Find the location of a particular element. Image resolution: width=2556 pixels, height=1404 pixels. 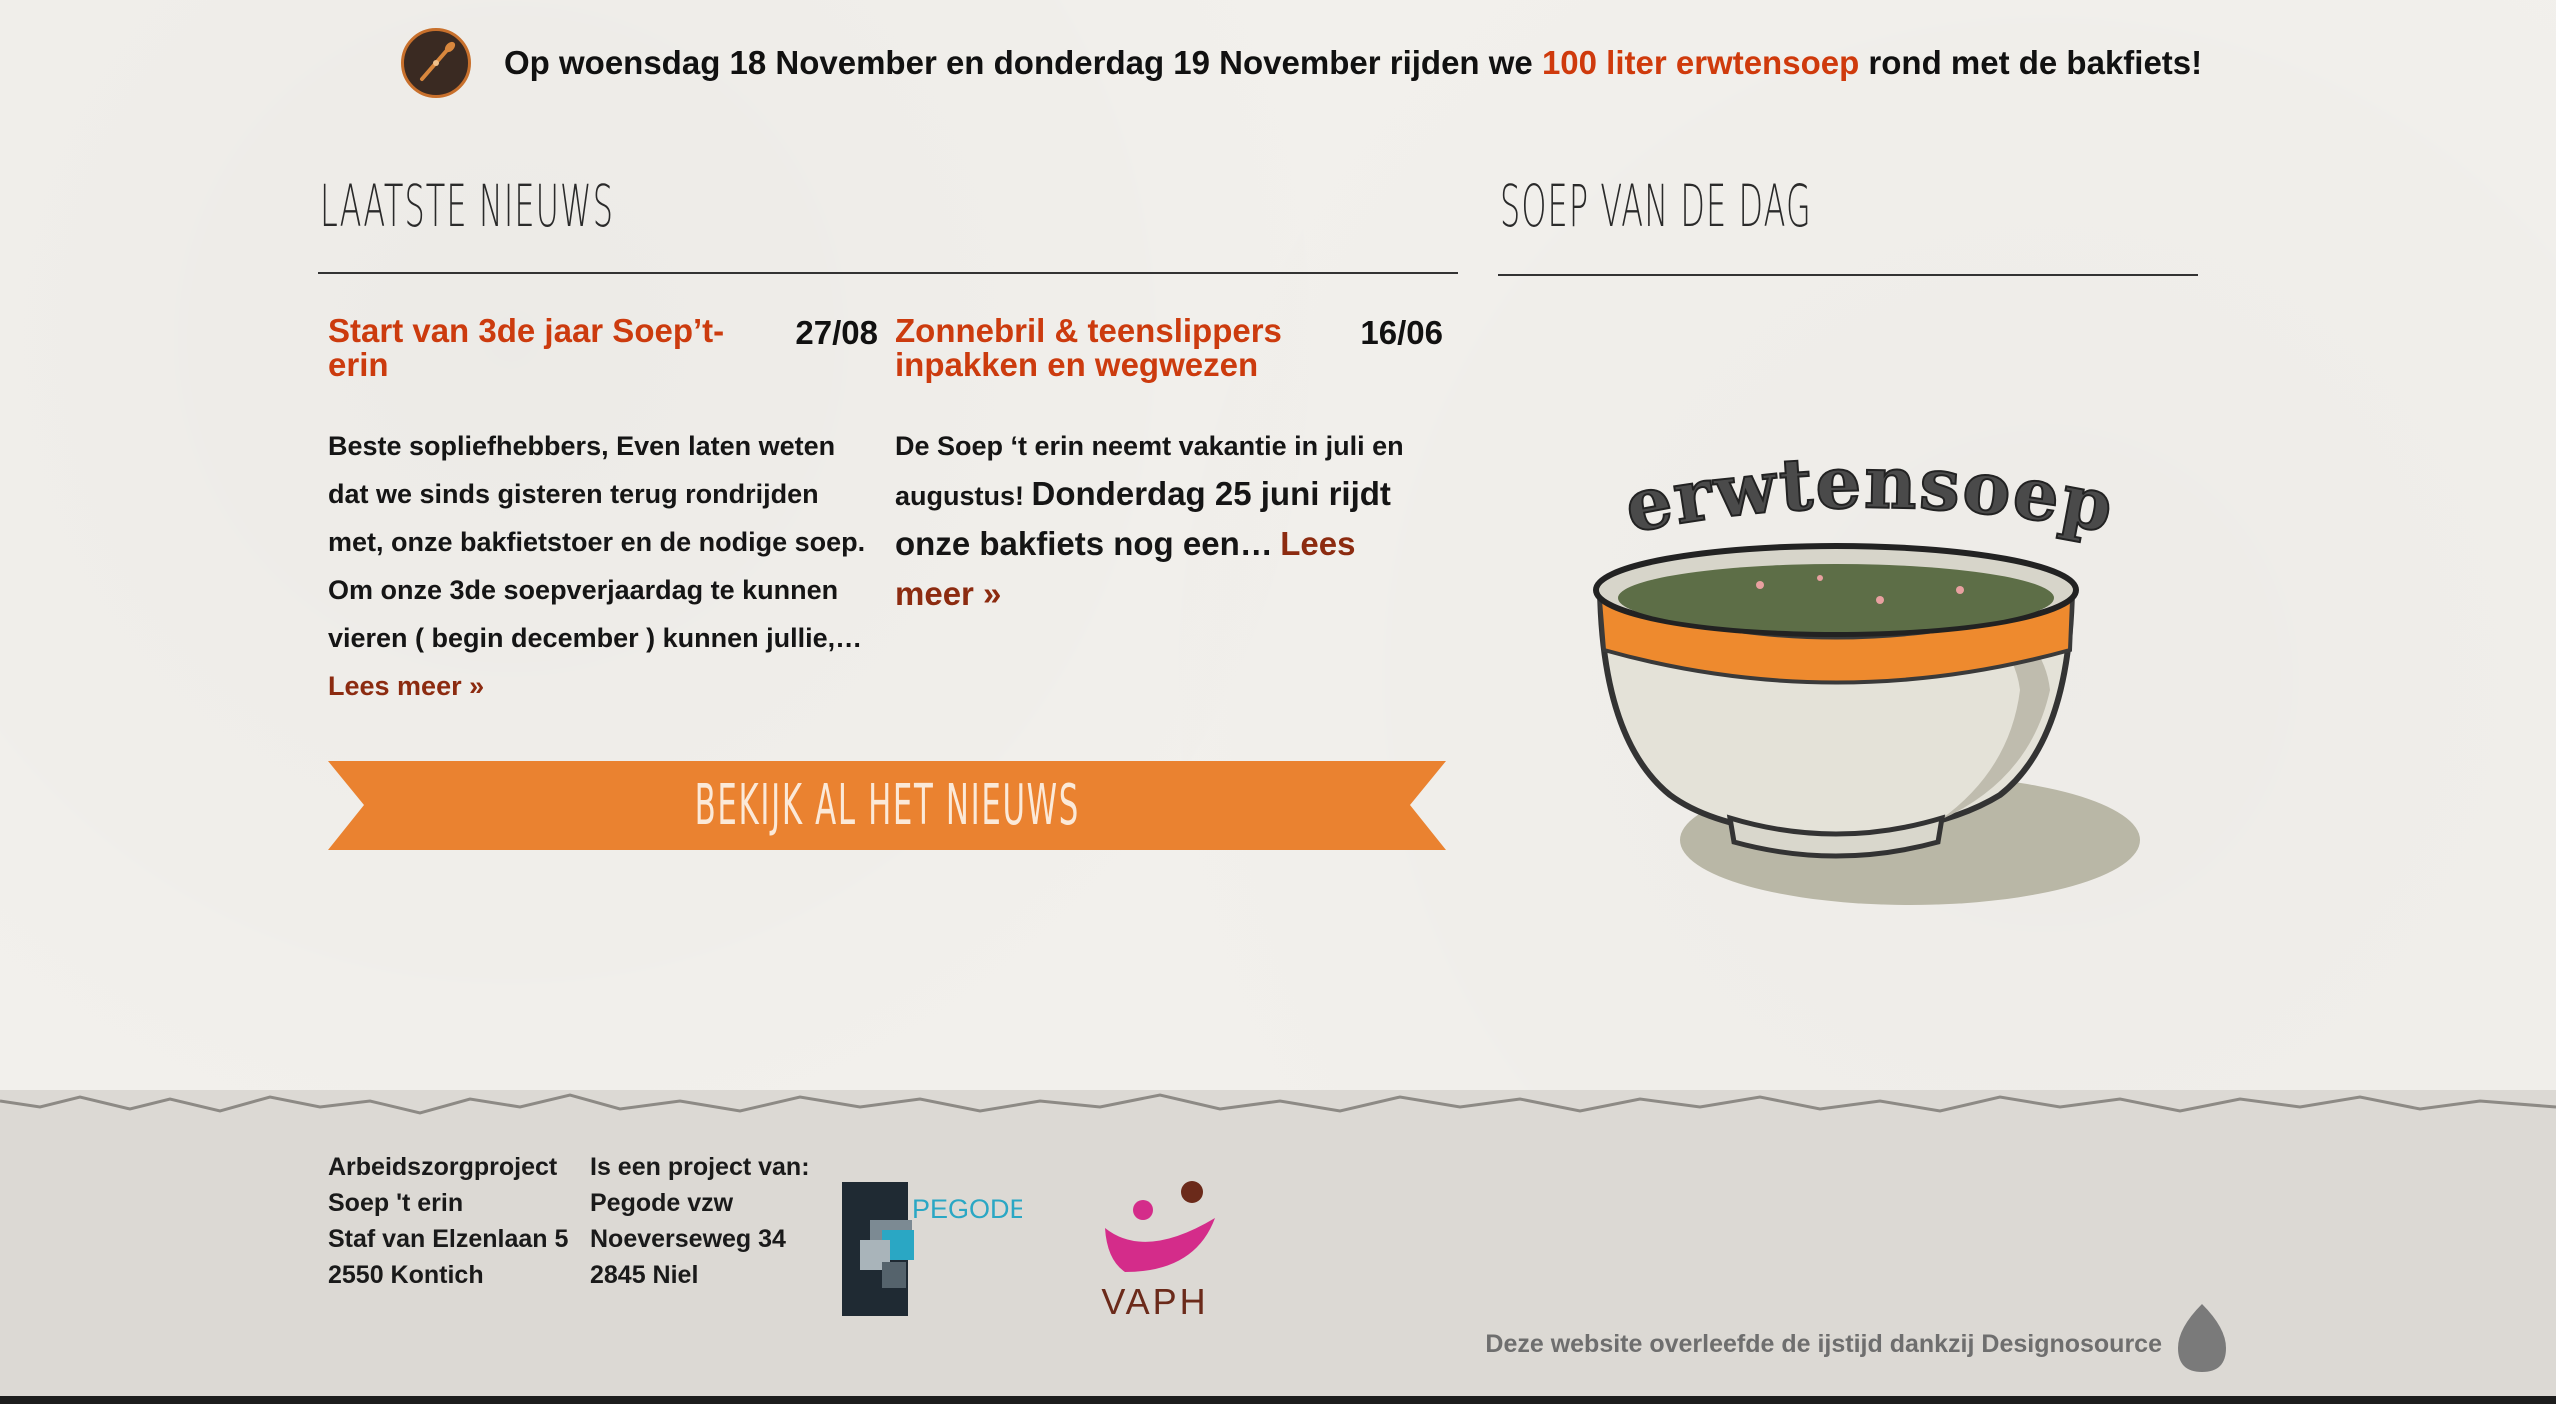

all-news-button-label: BEKIJK AL HET NIEUWS is located at coordinates (887, 805).